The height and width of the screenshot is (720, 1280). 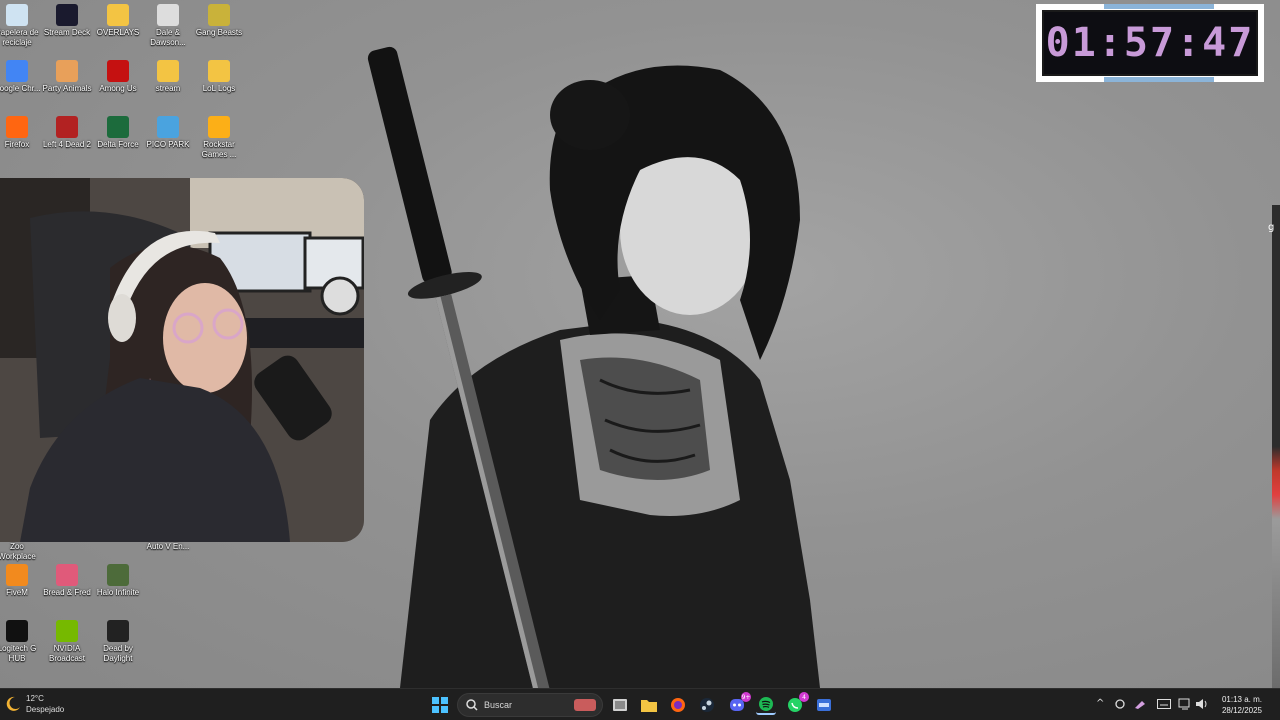 What do you see at coordinates (530, 705) in the screenshot?
I see `taskbar-search: Buscar` at bounding box center [530, 705].